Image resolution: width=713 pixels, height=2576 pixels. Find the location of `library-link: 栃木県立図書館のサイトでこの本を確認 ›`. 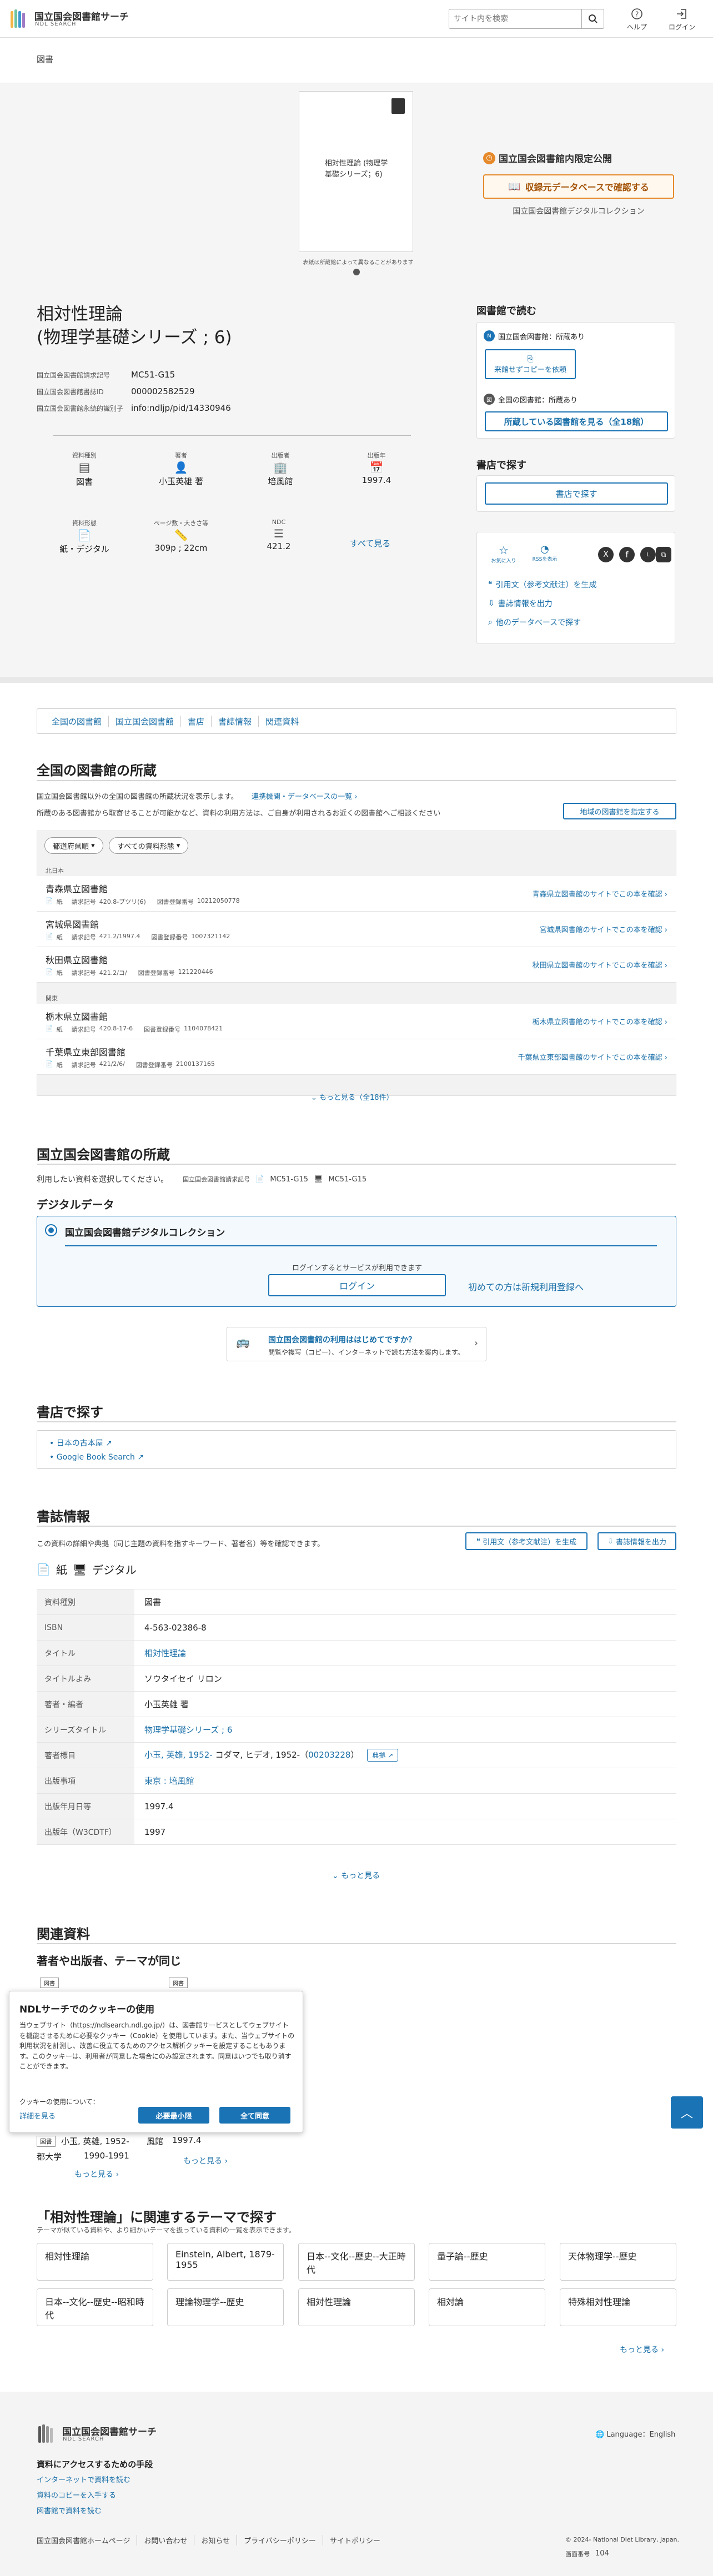

library-link: 栃木県立図書館のサイトでこの本を確認 › is located at coordinates (600, 1021).